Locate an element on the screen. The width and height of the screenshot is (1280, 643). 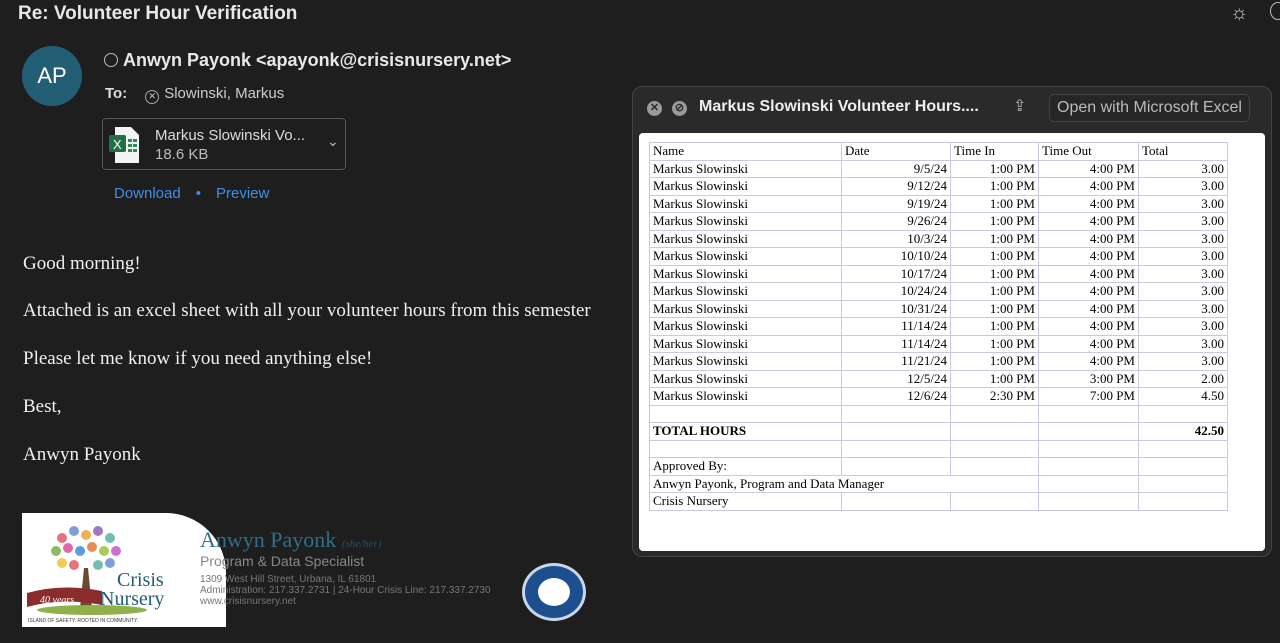
table-cell: 12/5/24 is located at coordinates (896, 378).